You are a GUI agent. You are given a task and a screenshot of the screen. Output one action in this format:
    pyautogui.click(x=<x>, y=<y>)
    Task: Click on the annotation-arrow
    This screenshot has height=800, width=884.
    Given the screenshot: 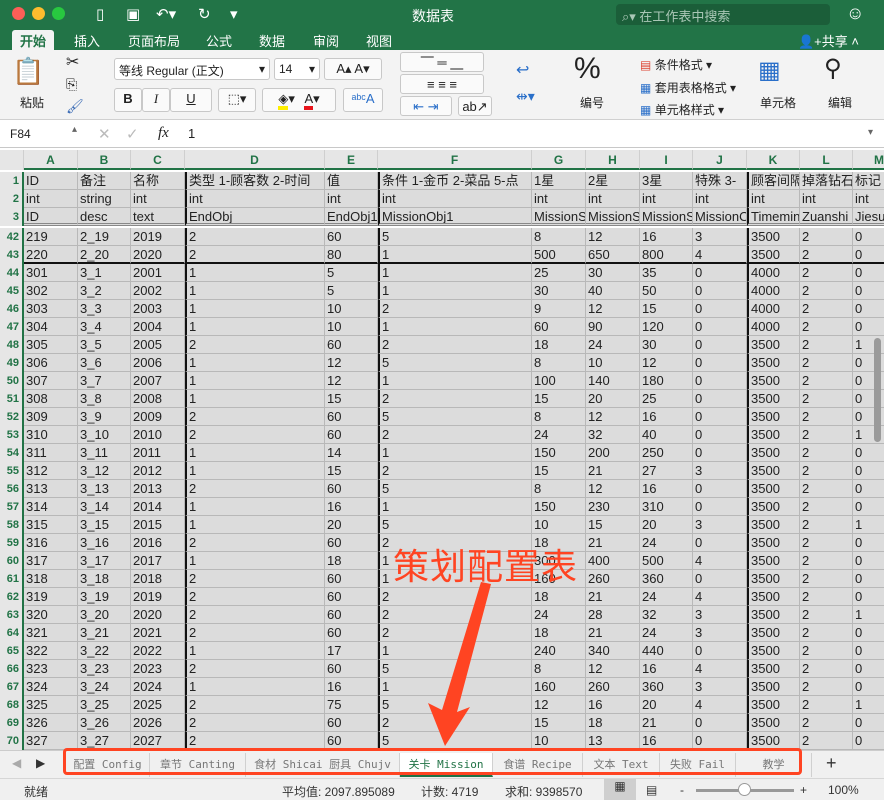 What is the action you would take?
    pyautogui.click(x=459, y=664)
    